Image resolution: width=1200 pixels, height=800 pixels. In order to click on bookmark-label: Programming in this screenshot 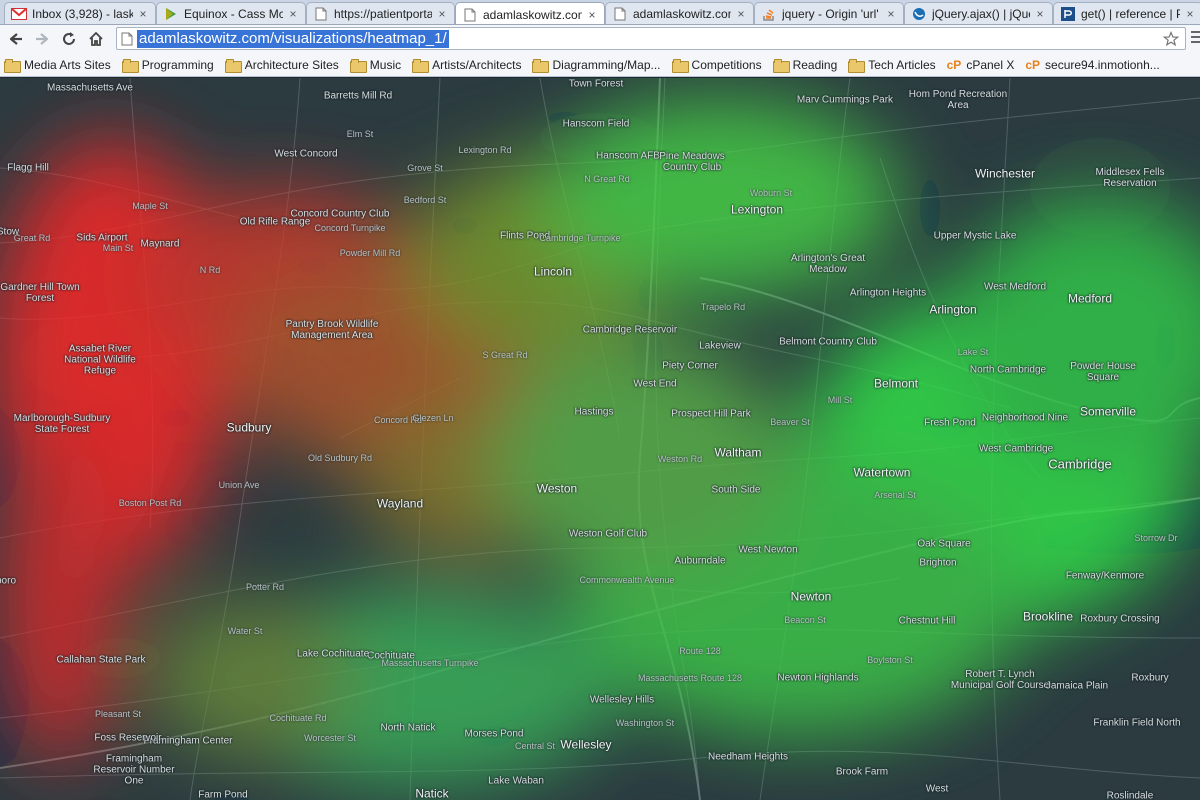, I will do `click(177, 64)`.